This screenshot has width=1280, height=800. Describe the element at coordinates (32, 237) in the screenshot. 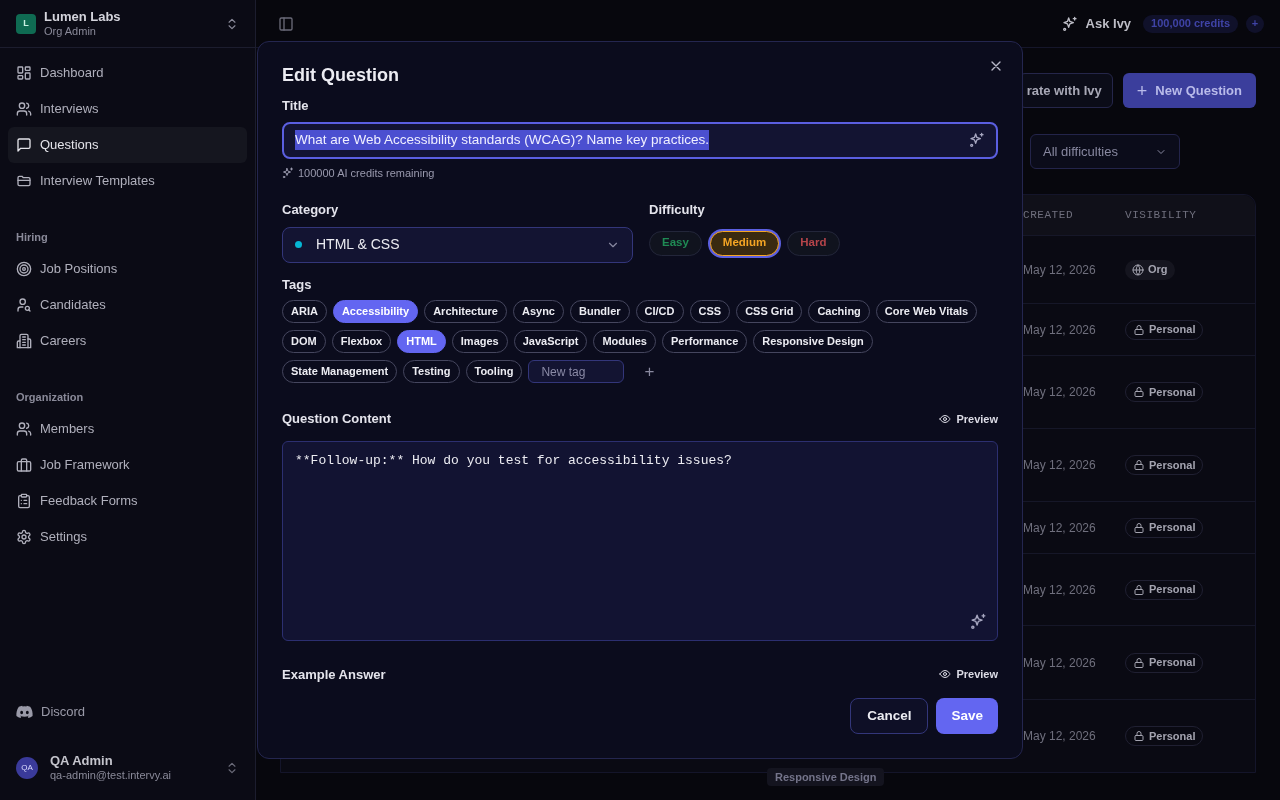

I see `section-heading: Hiring` at that location.